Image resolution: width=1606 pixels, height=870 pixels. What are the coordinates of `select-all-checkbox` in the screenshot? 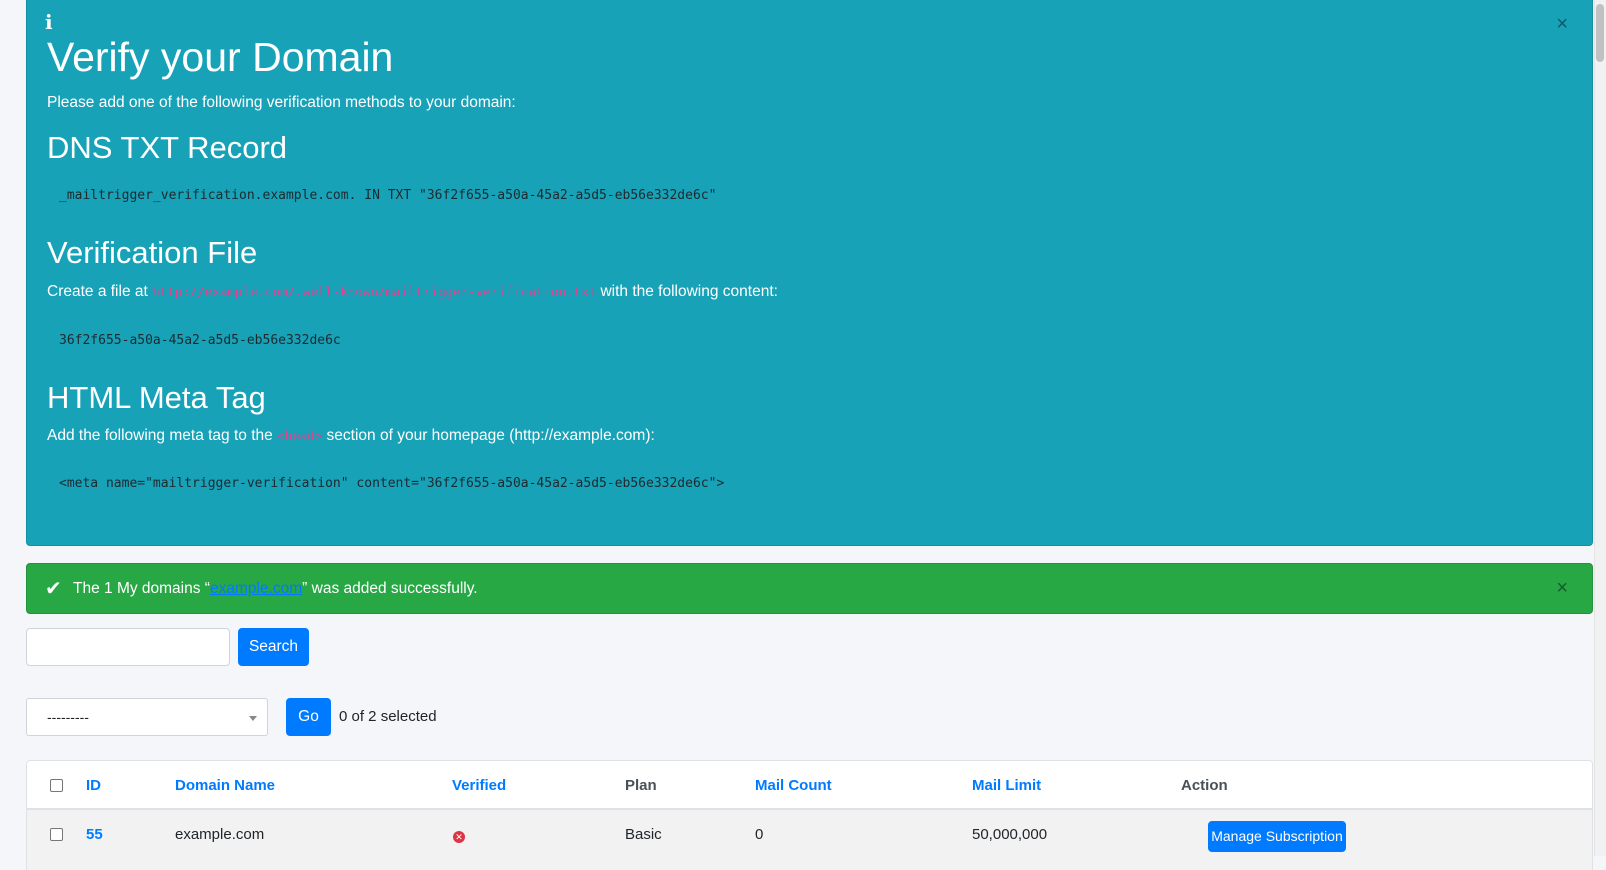 It's located at (56, 785).